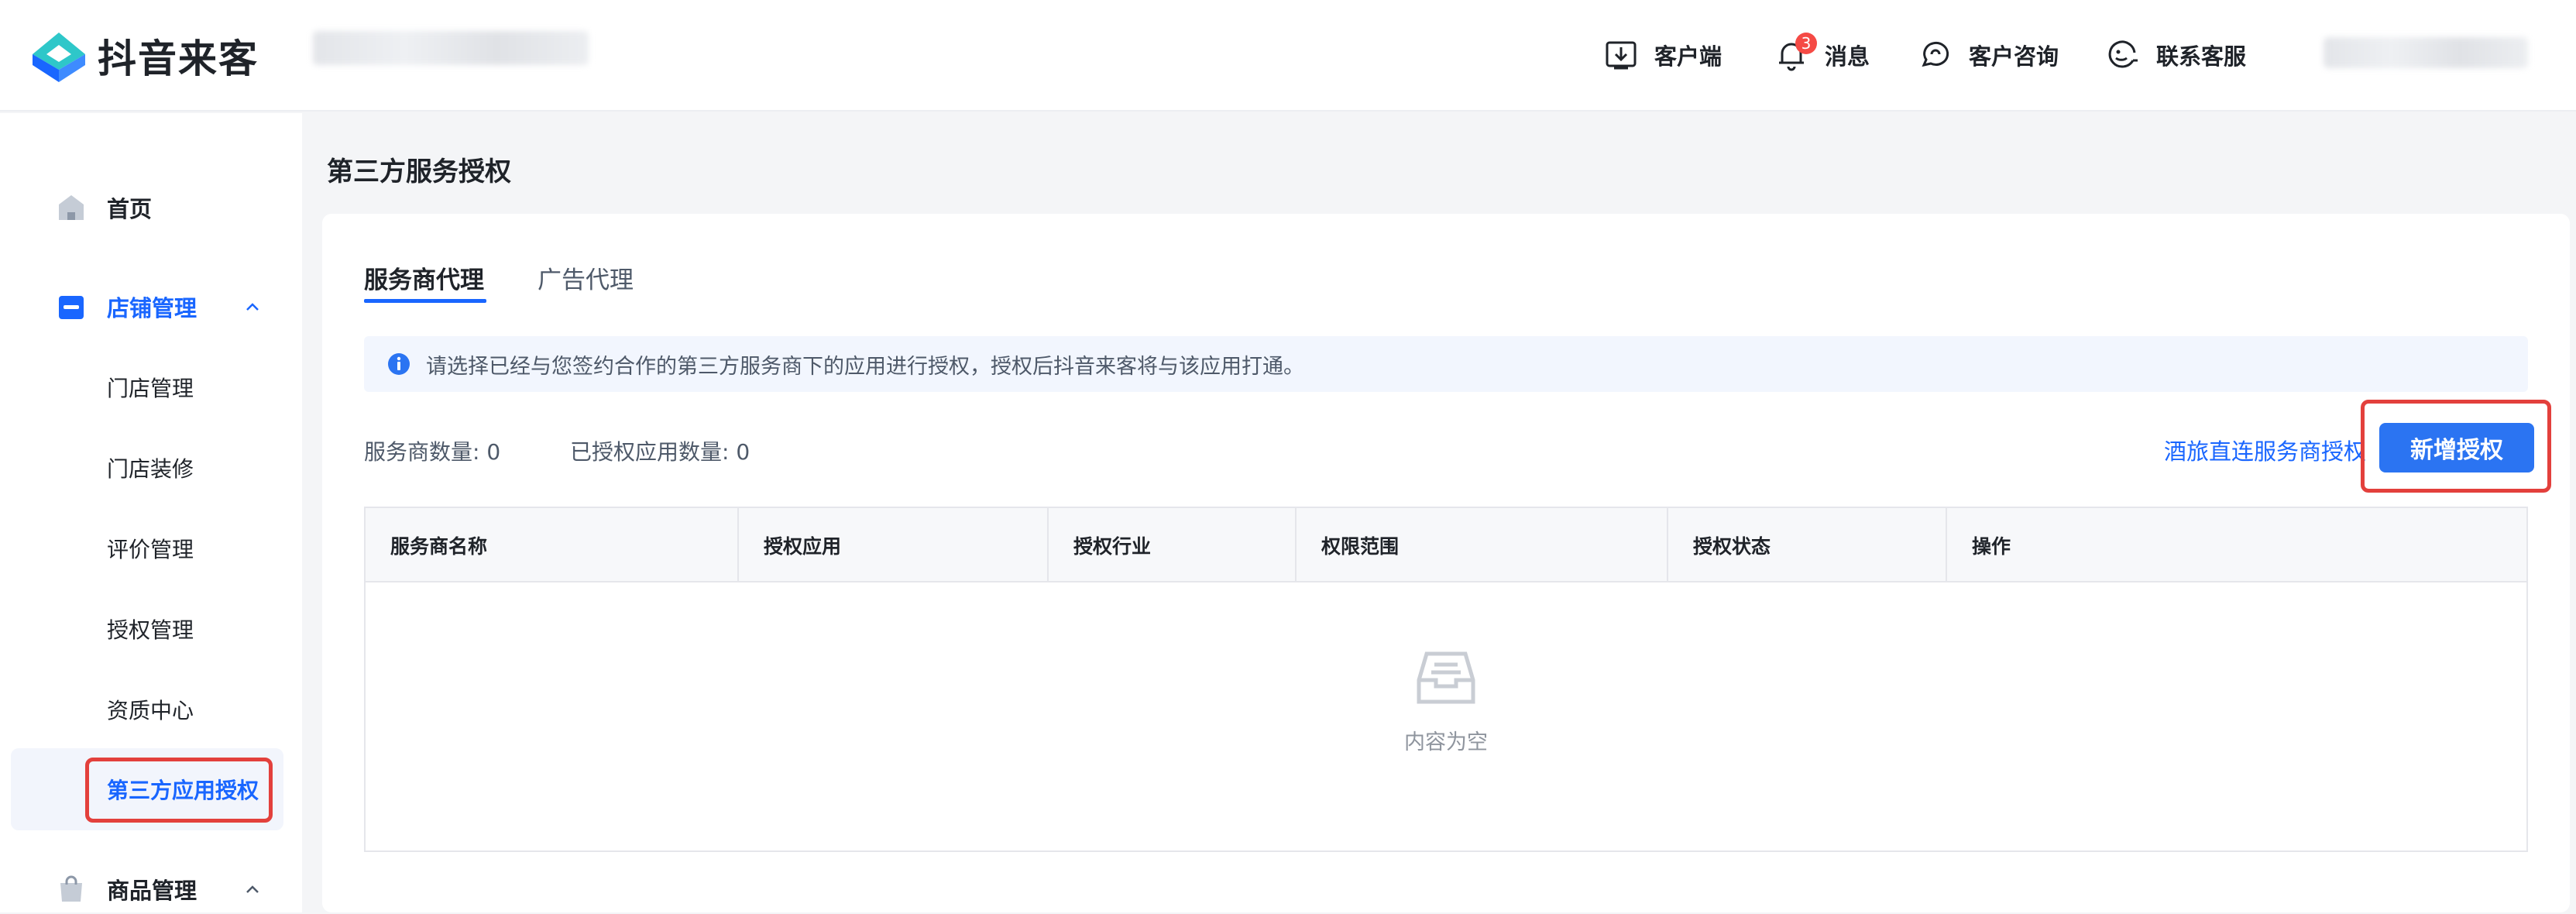 The width and height of the screenshot is (2576, 914). I want to click on hotel-travel-direct-auth-link: 酒旅直连服务商授权, so click(2265, 450).